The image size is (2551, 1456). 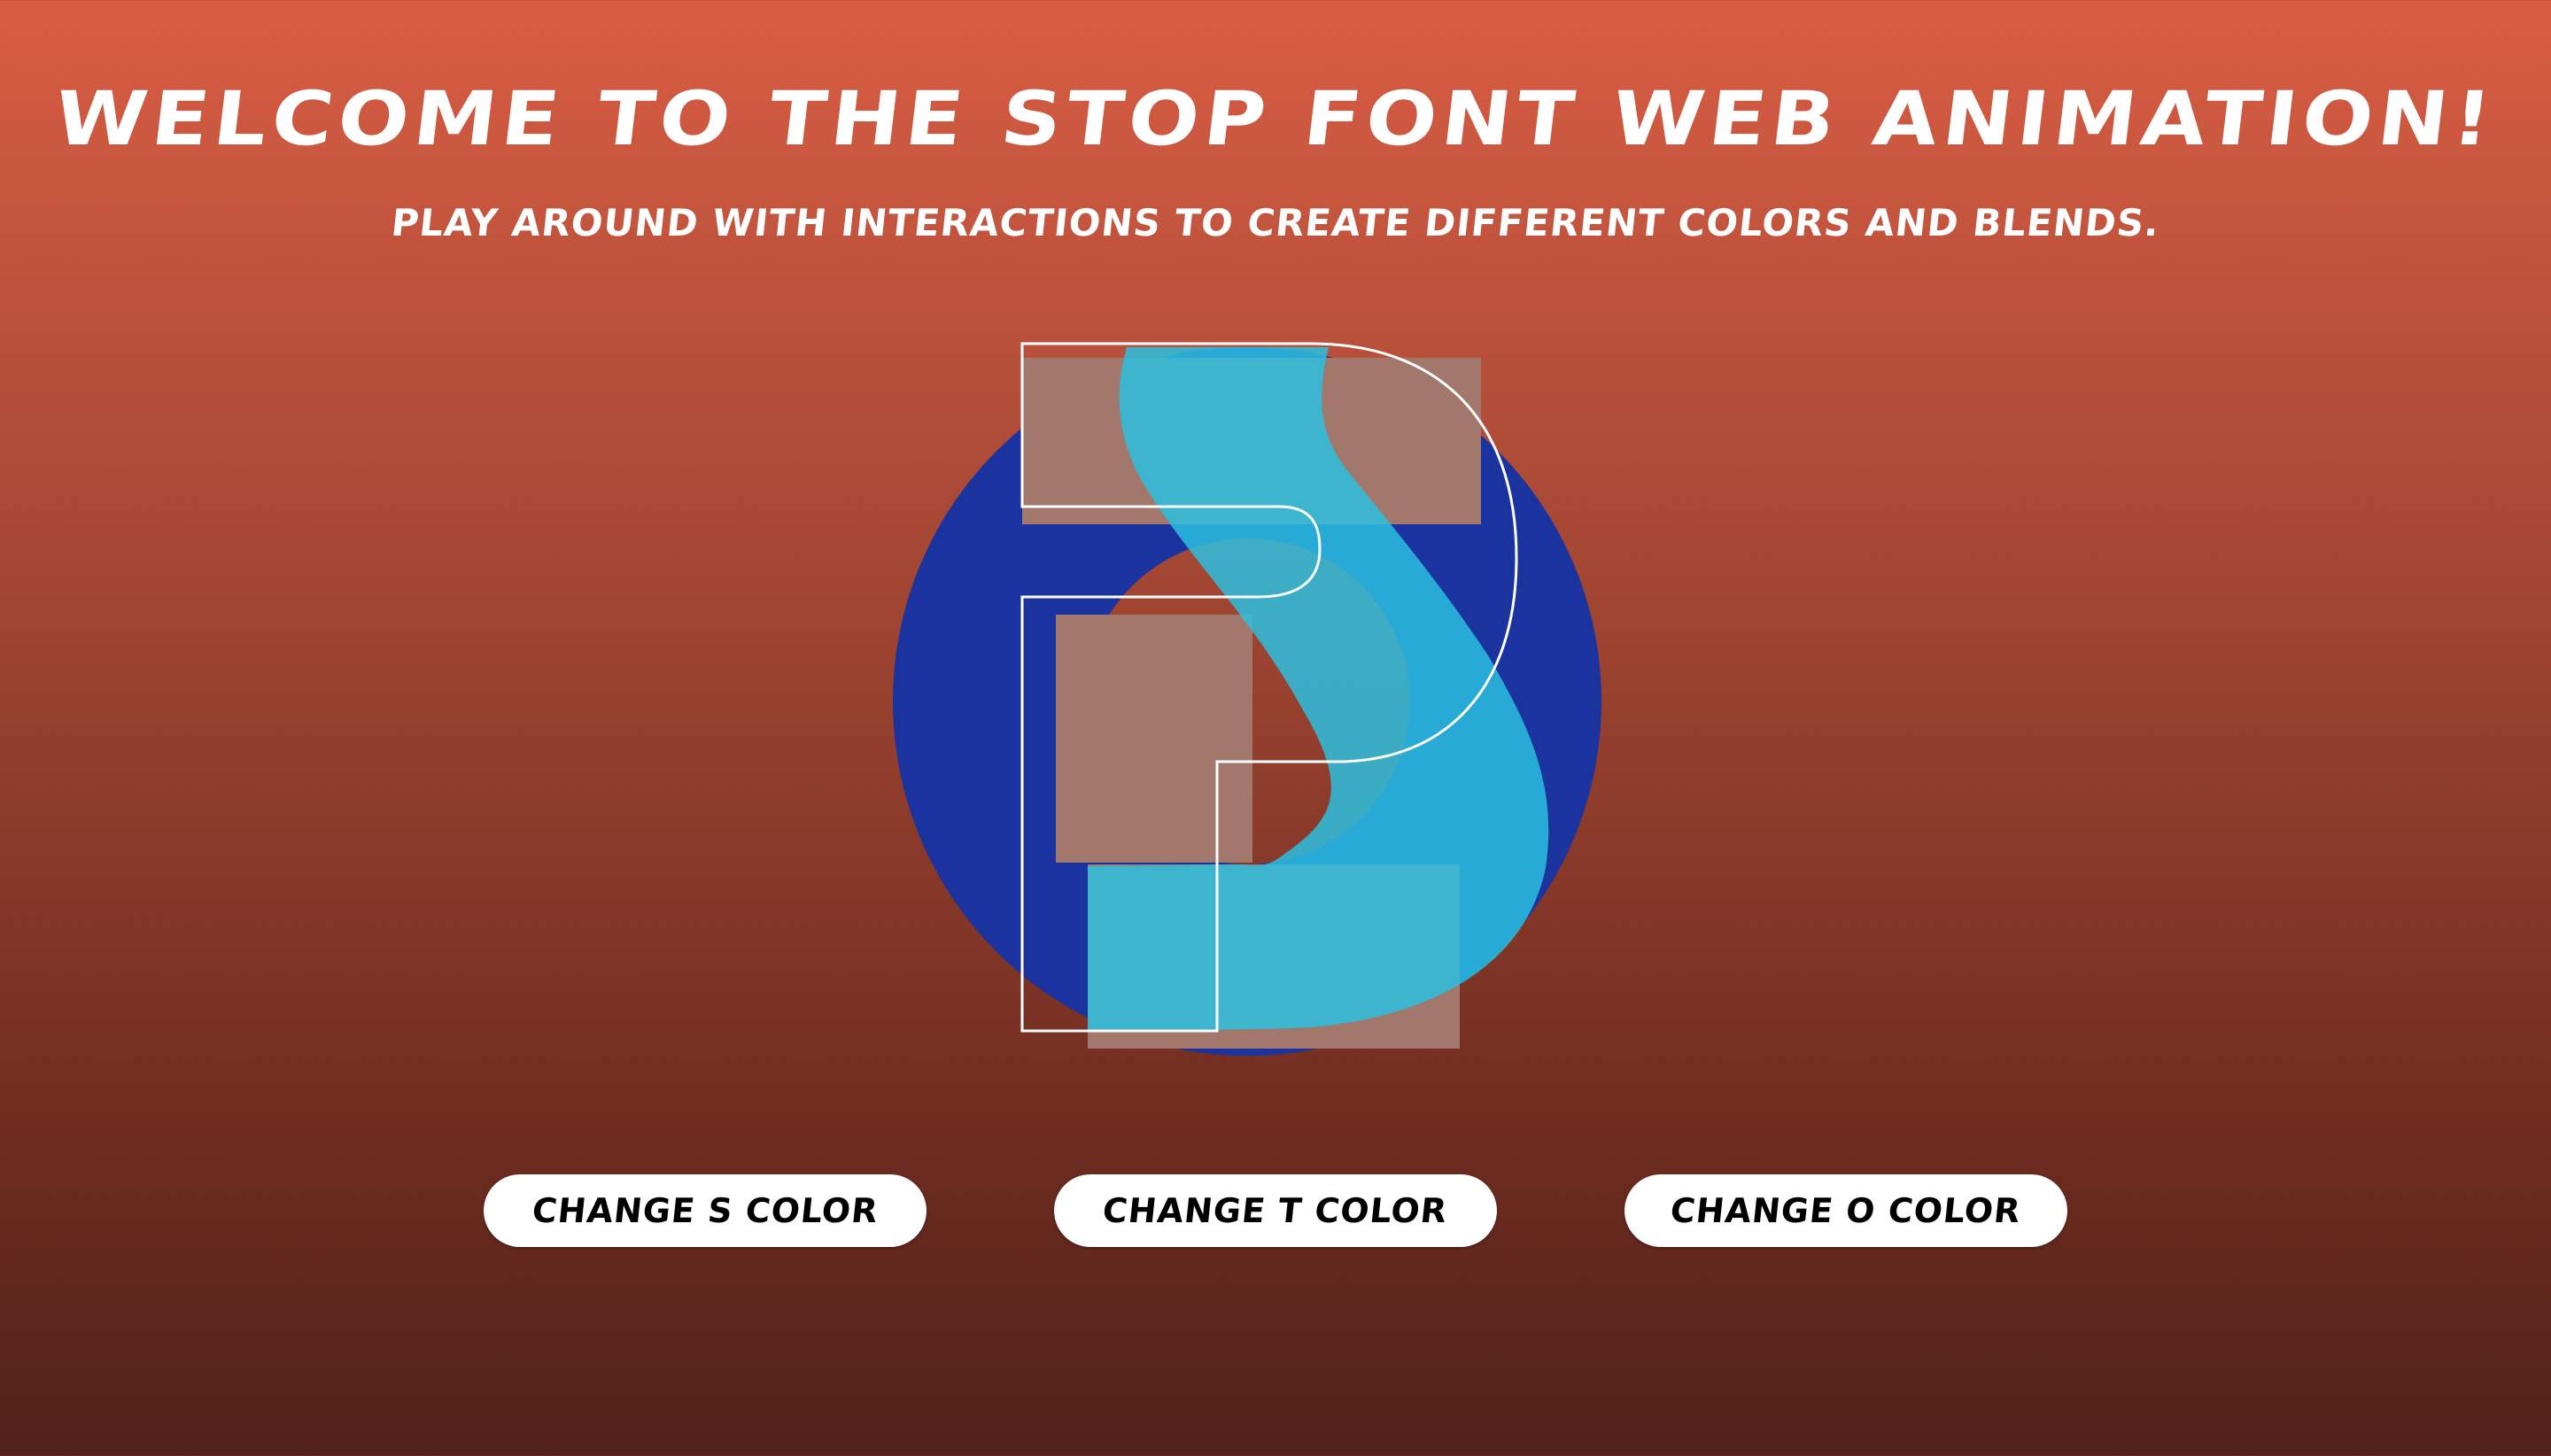 I want to click on change-o-color-label: Change O color, so click(x=1846, y=1210).